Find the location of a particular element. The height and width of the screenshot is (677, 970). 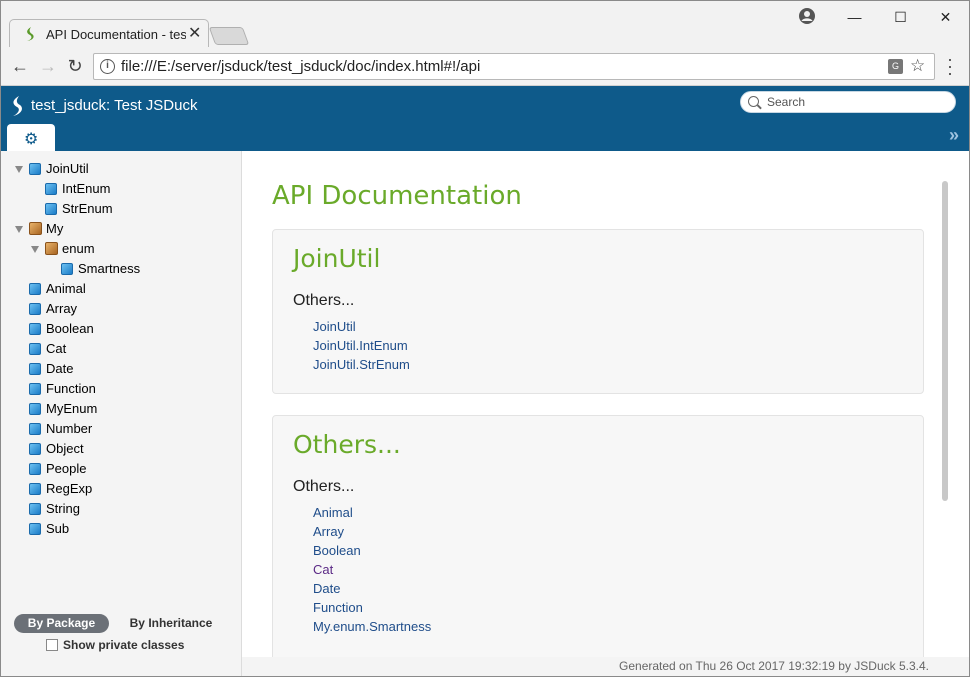

tree-item-label: Number is located at coordinates (69, 428).